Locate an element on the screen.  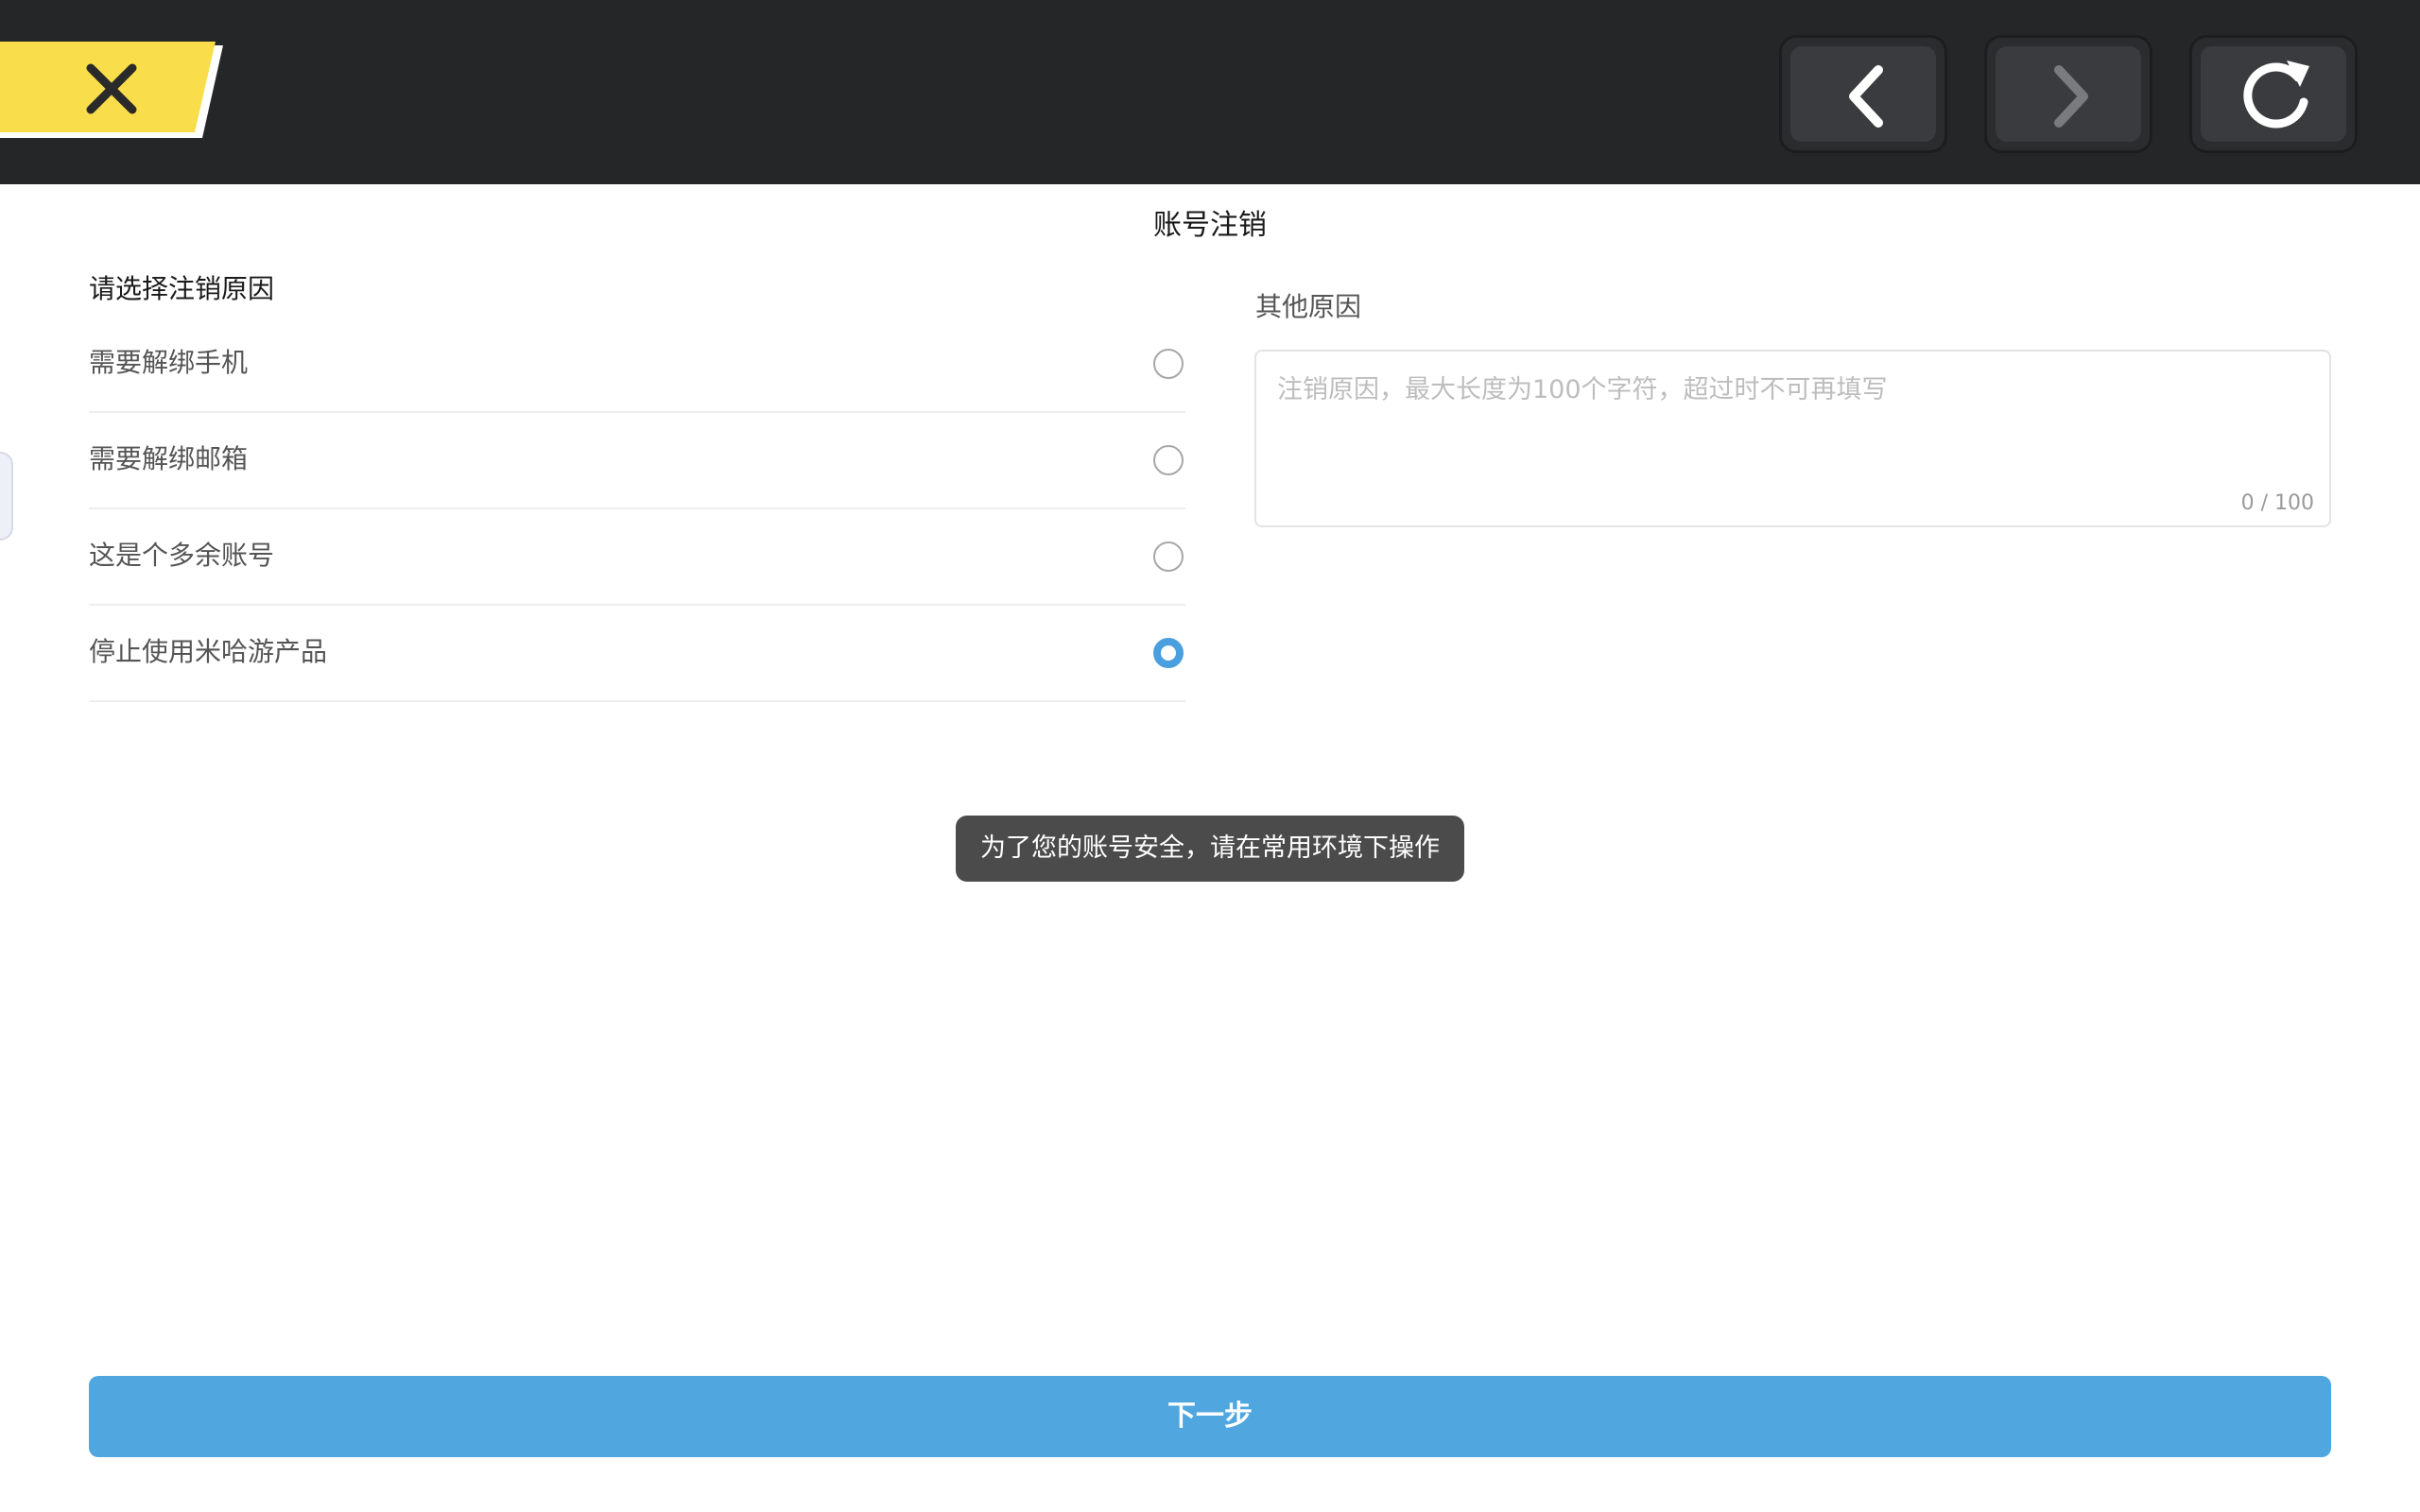
forward-button is located at coordinates (2068, 94).